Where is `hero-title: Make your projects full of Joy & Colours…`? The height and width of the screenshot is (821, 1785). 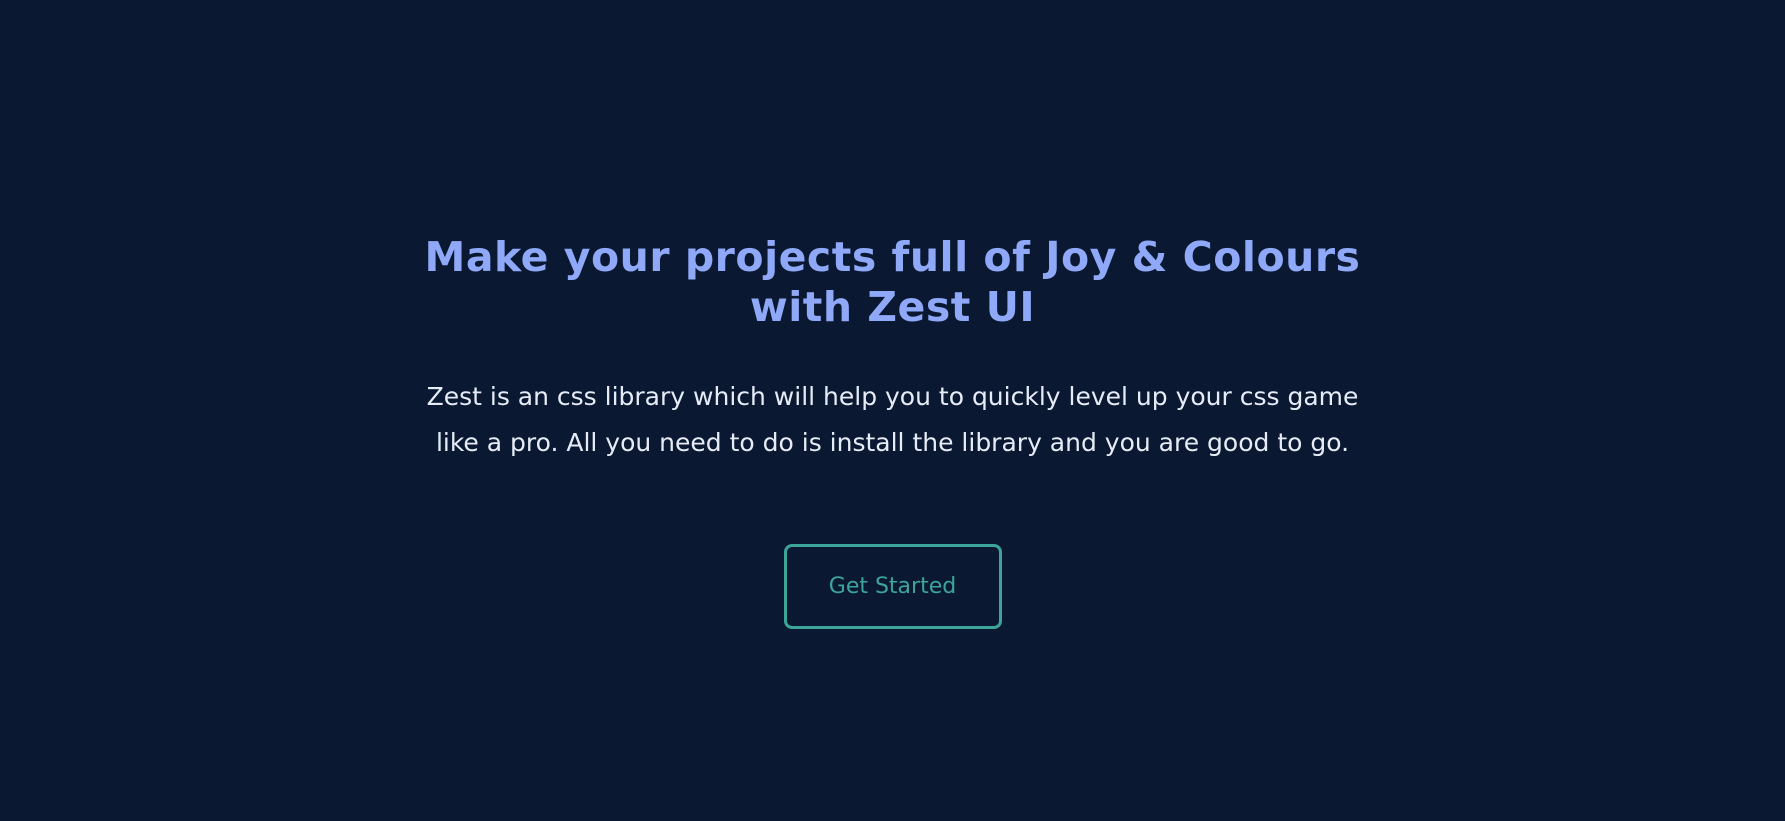
hero-title: Make your projects full of Joy & Colours… is located at coordinates (892, 282).